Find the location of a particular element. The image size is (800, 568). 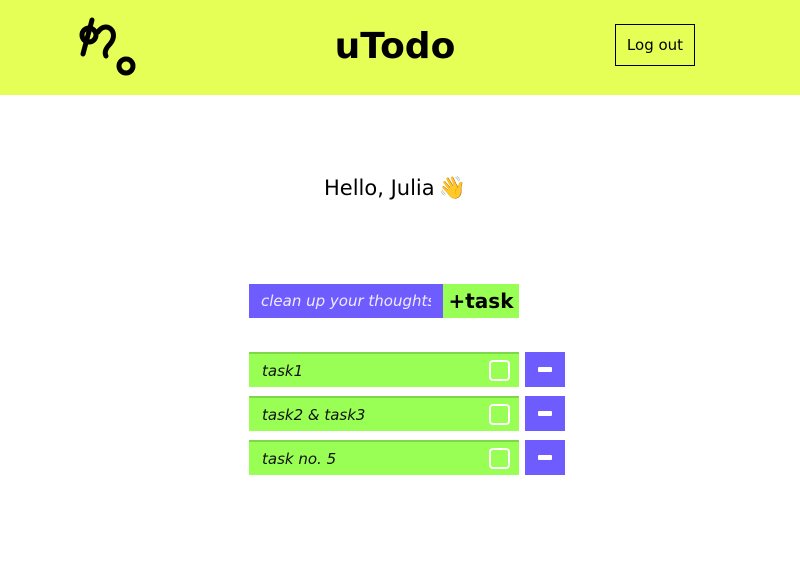

add-task-form: +task is located at coordinates (384, 301).